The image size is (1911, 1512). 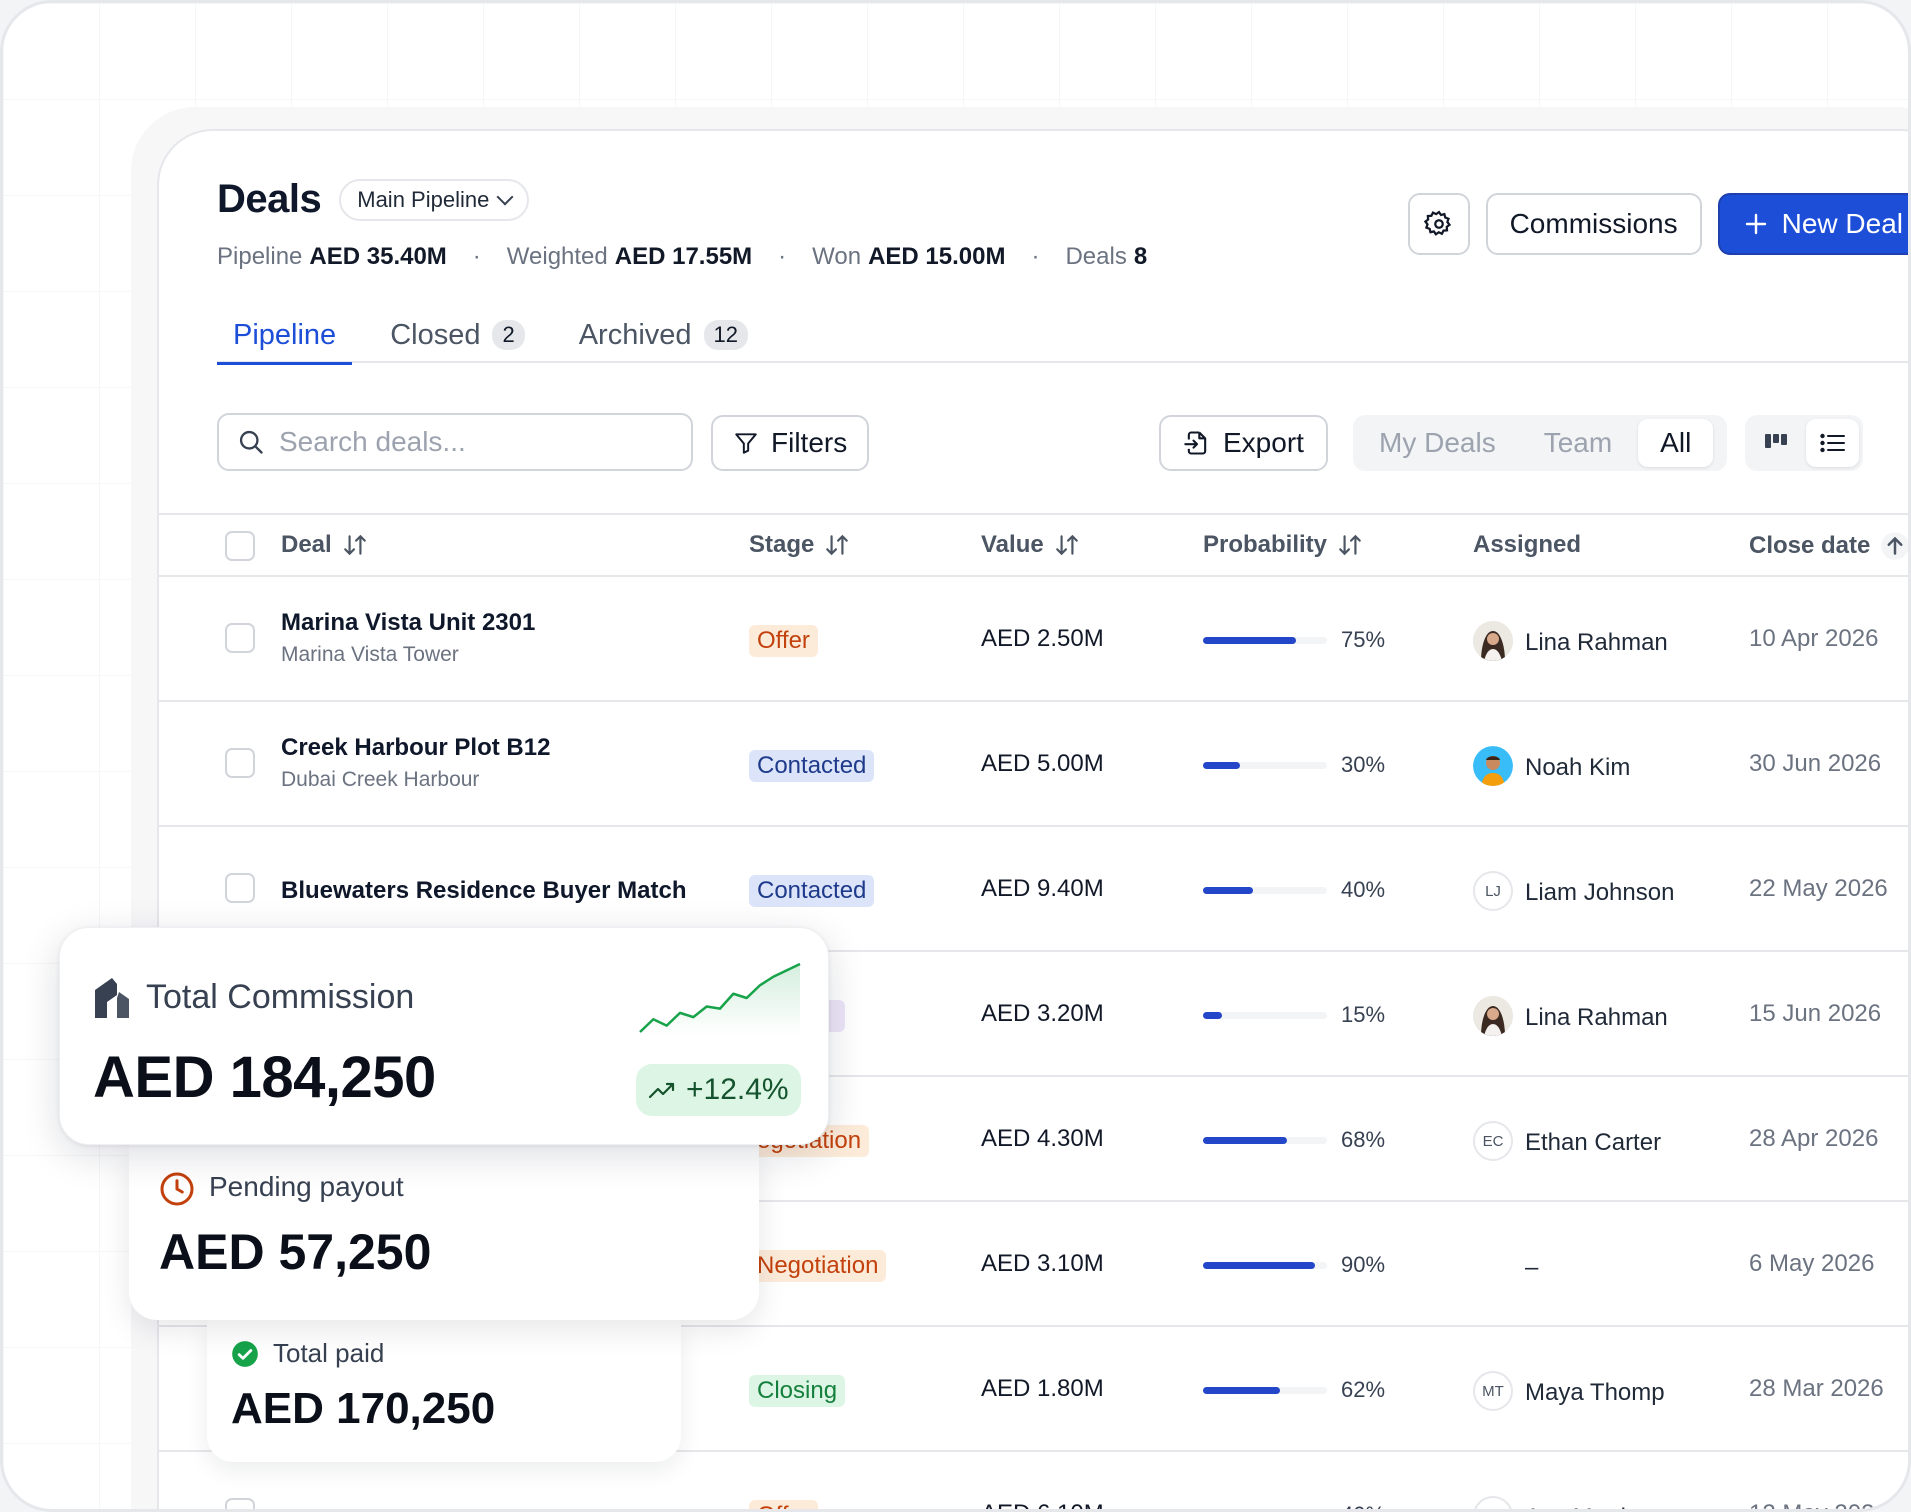 I want to click on commissions-button: Commissions, so click(x=1593, y=224).